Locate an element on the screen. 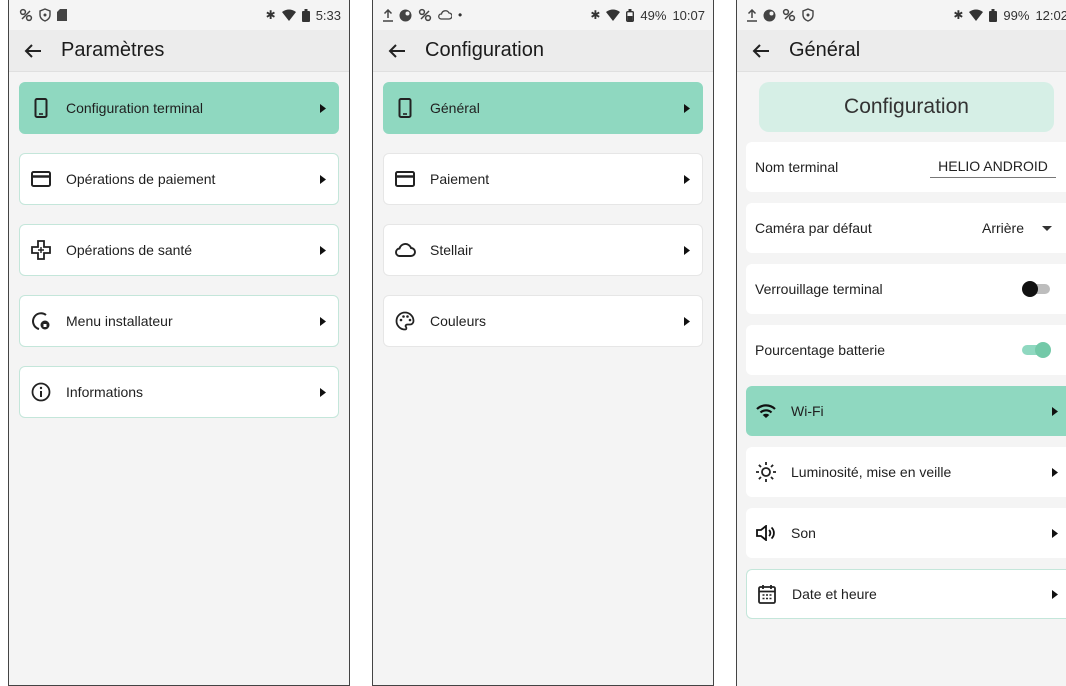  menu-item-label: Configuration terminal is located at coordinates (134, 108).